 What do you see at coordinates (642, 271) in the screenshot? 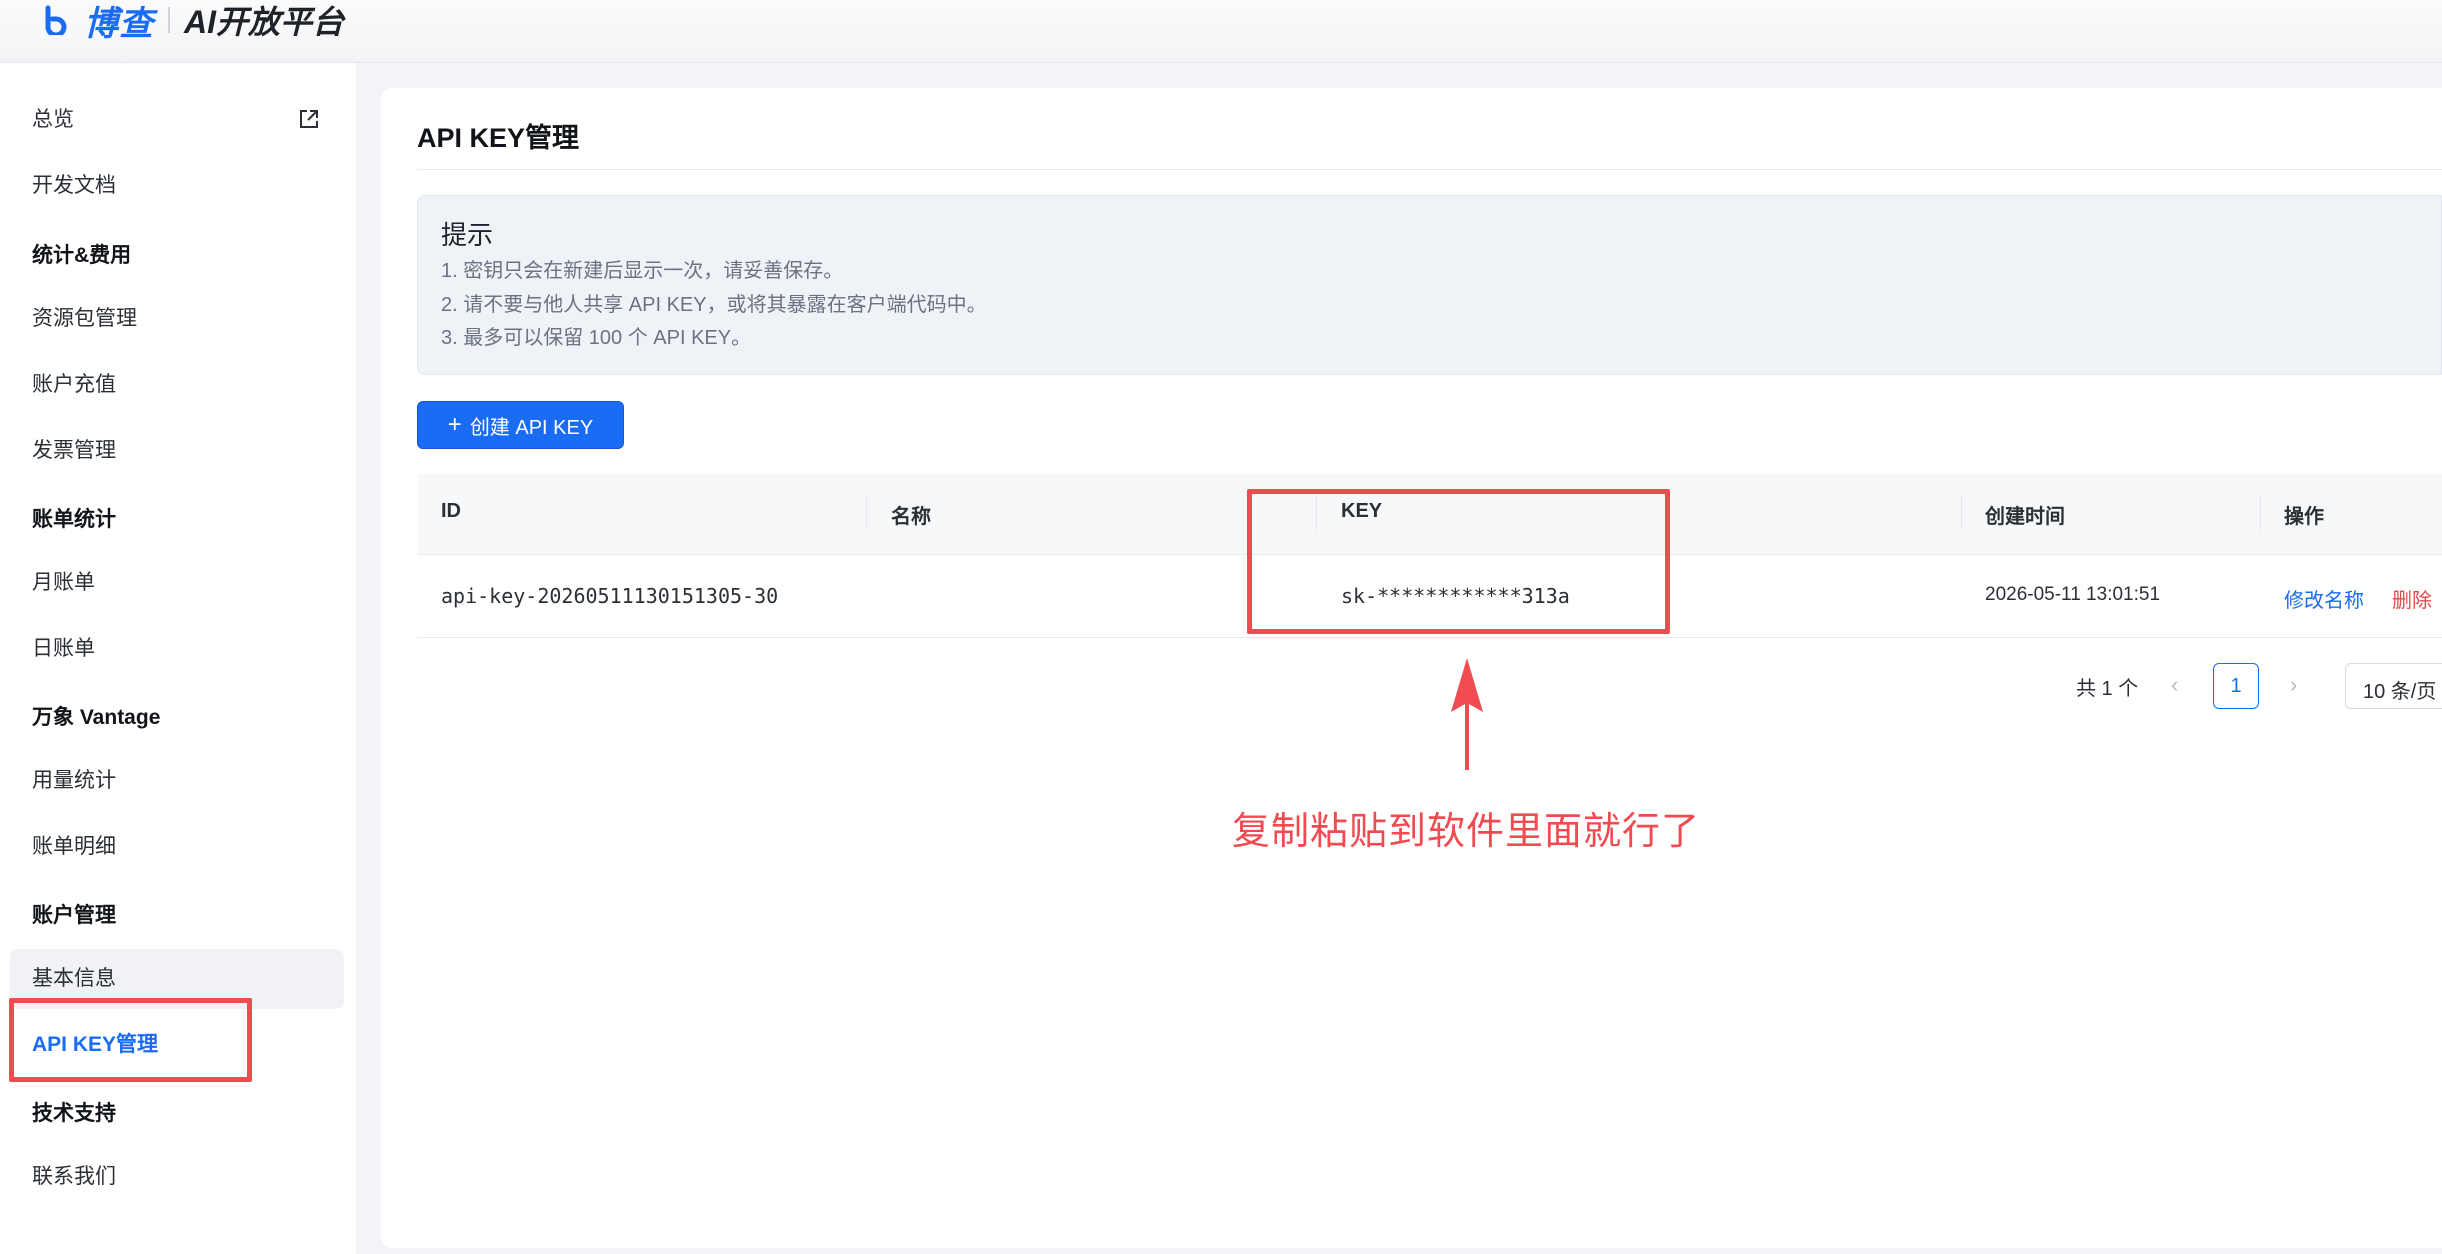
I see `tip-line: 1. 密钥只会在新建后显示一次，请妥善保存。` at bounding box center [642, 271].